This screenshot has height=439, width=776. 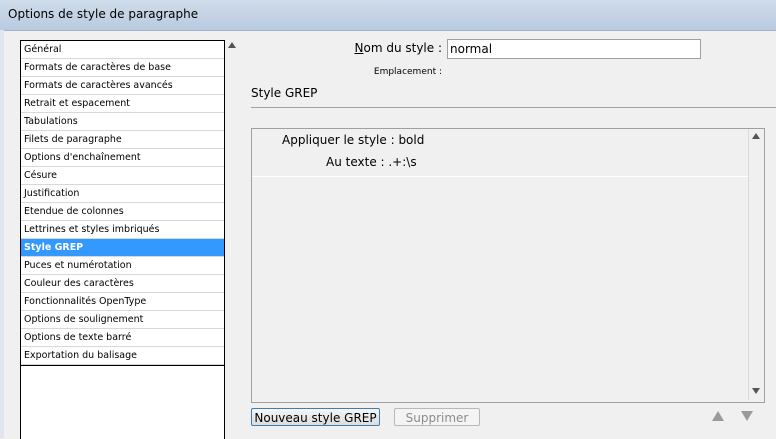 What do you see at coordinates (500, 176) in the screenshot?
I see `grep-row-divider` at bounding box center [500, 176].